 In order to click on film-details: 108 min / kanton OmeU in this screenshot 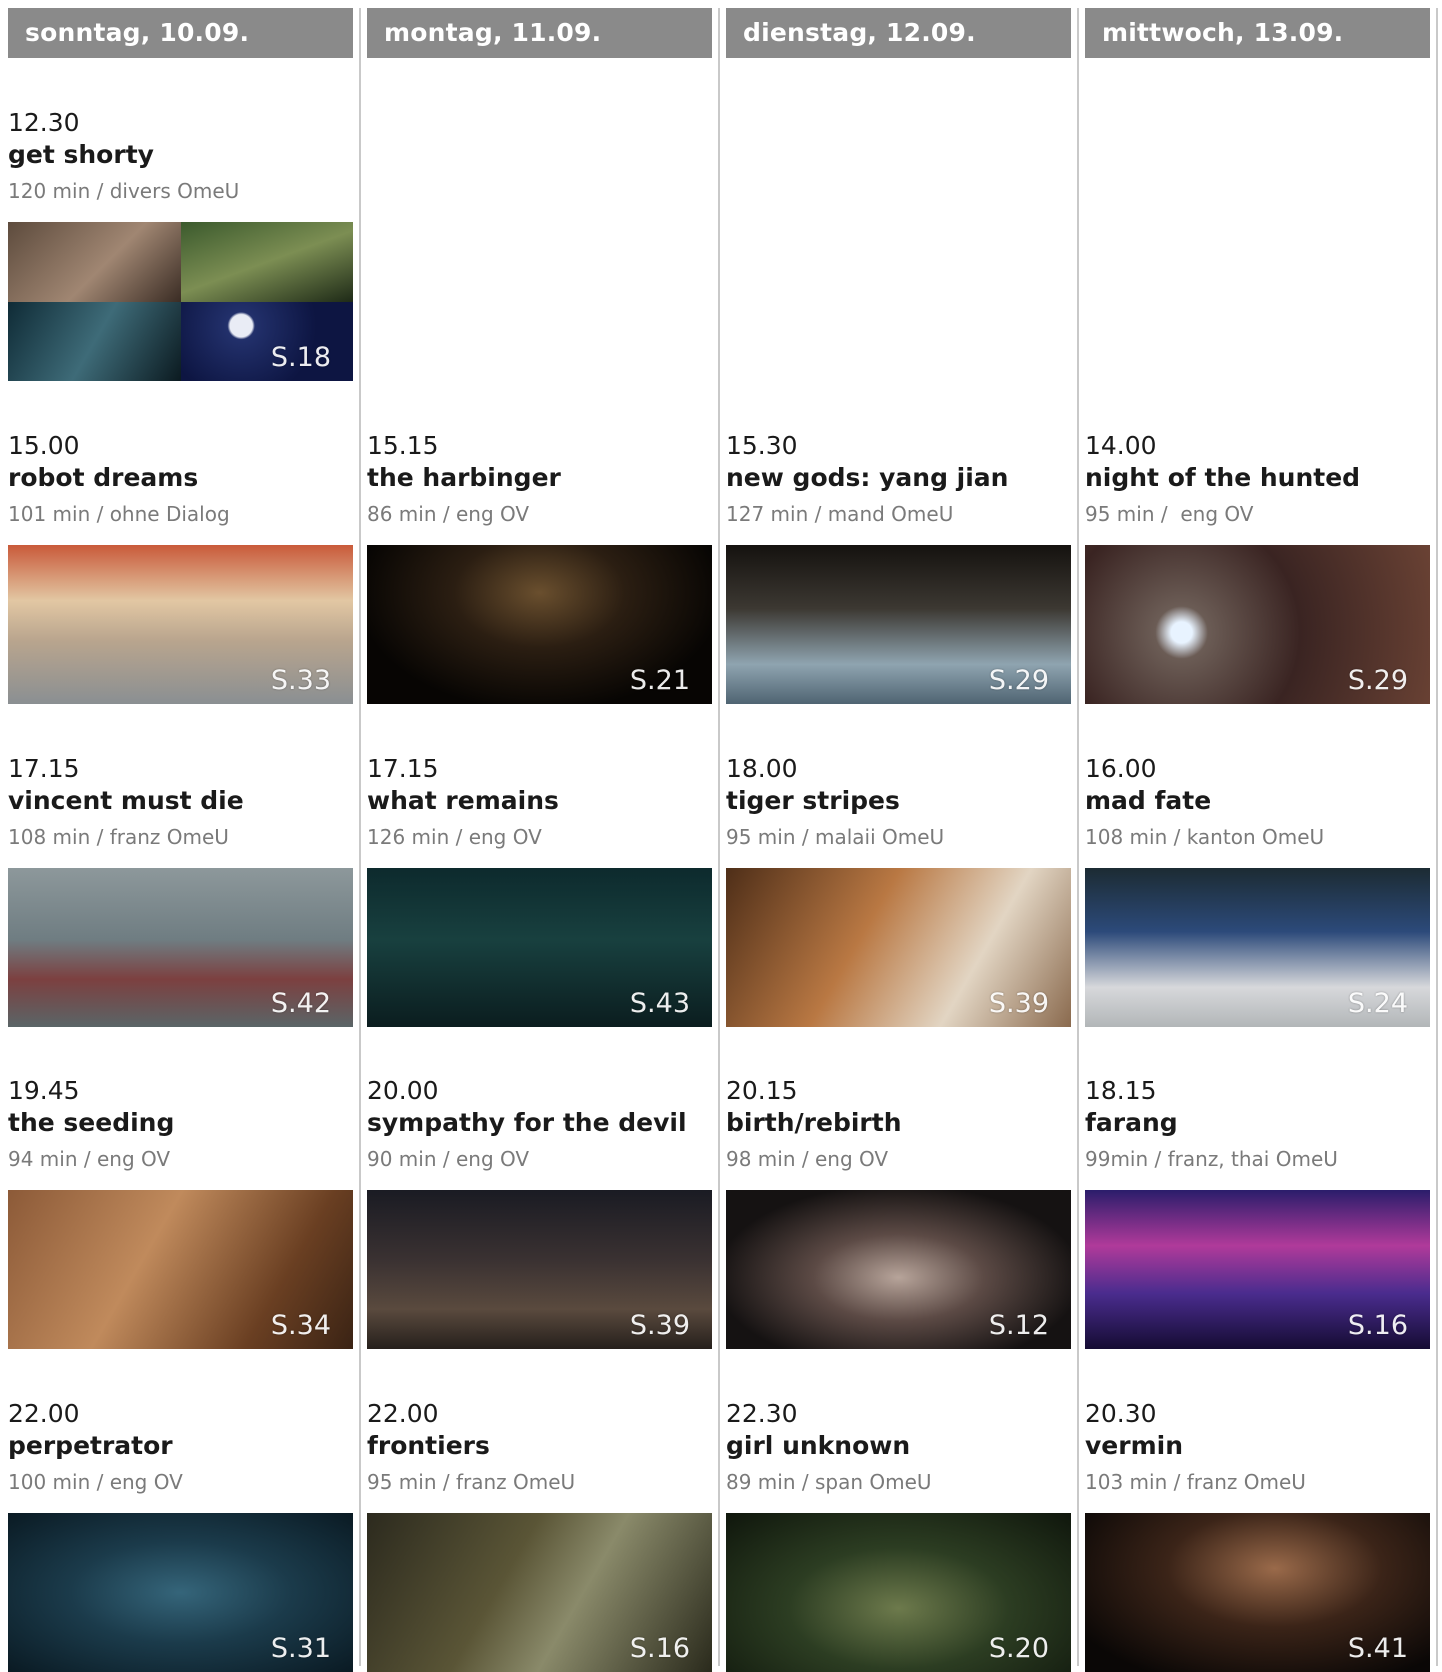, I will do `click(1205, 837)`.